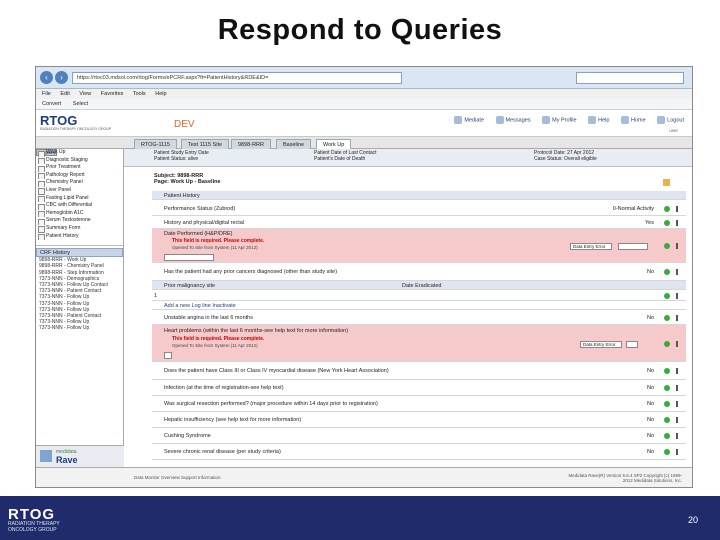 The image size is (720, 540). I want to click on page-icon, so click(666, 182).